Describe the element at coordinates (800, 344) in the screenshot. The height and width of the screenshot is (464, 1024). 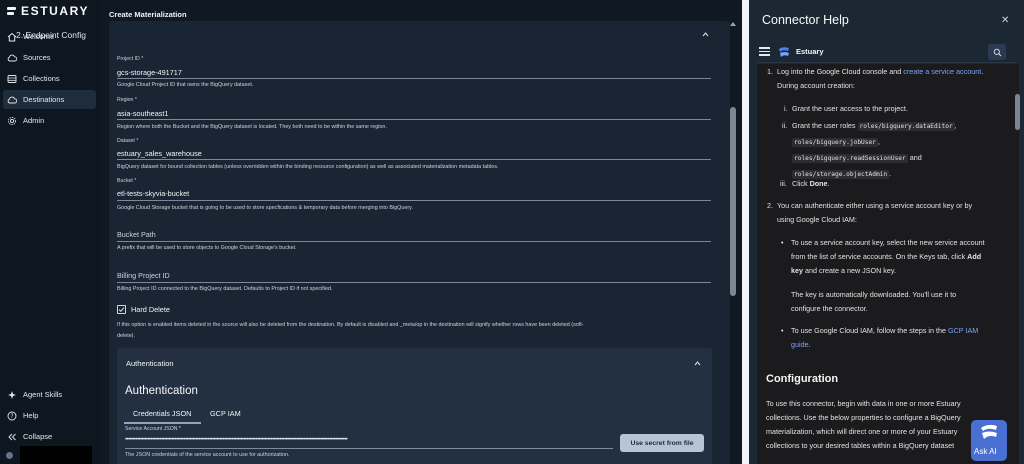
I see `gcp-iam-guide-link-cont: guide` at that location.